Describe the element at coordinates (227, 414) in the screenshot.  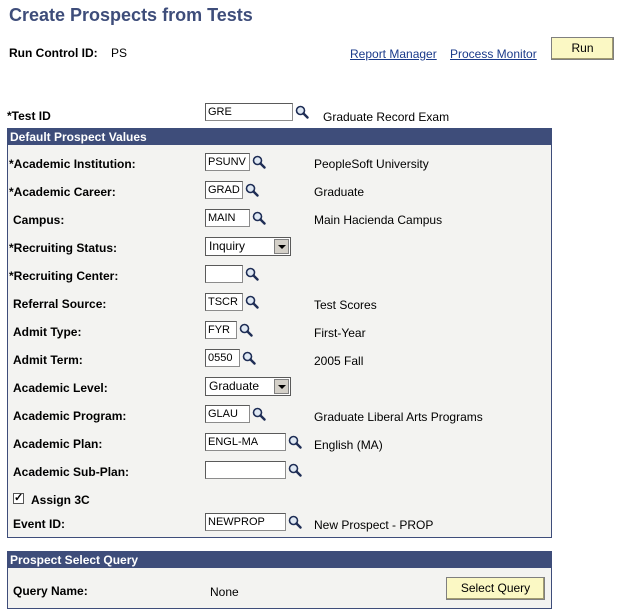
I see `academic-program-input: GLAU` at that location.